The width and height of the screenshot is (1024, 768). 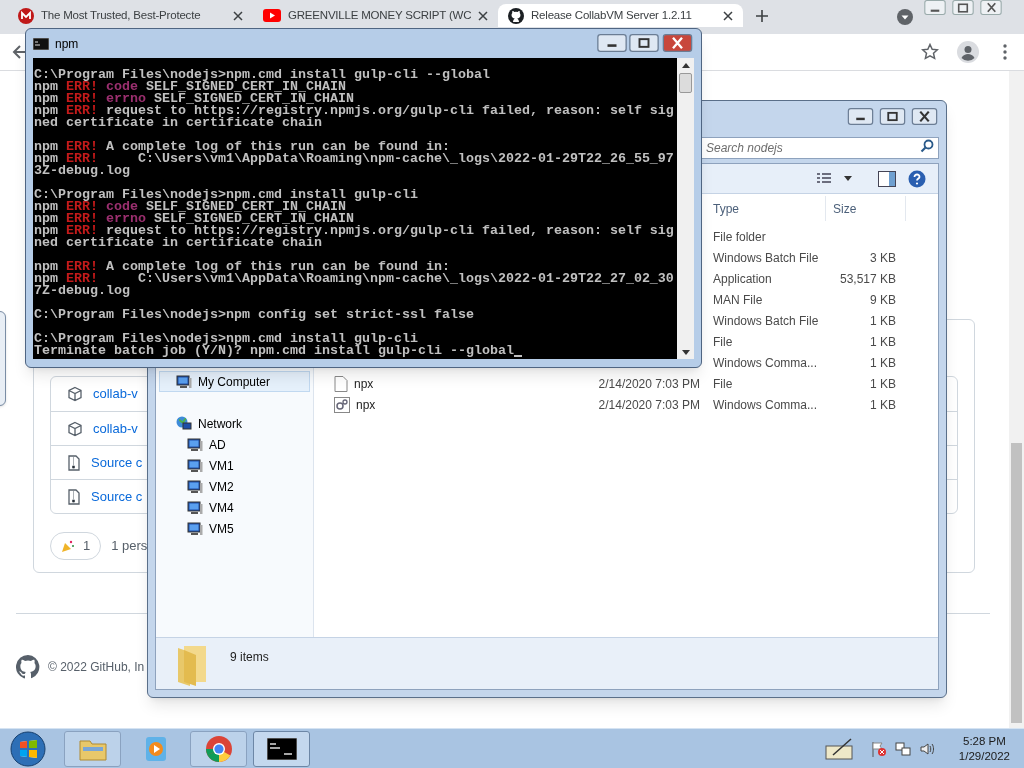 I want to click on start-button, so click(x=28, y=748).